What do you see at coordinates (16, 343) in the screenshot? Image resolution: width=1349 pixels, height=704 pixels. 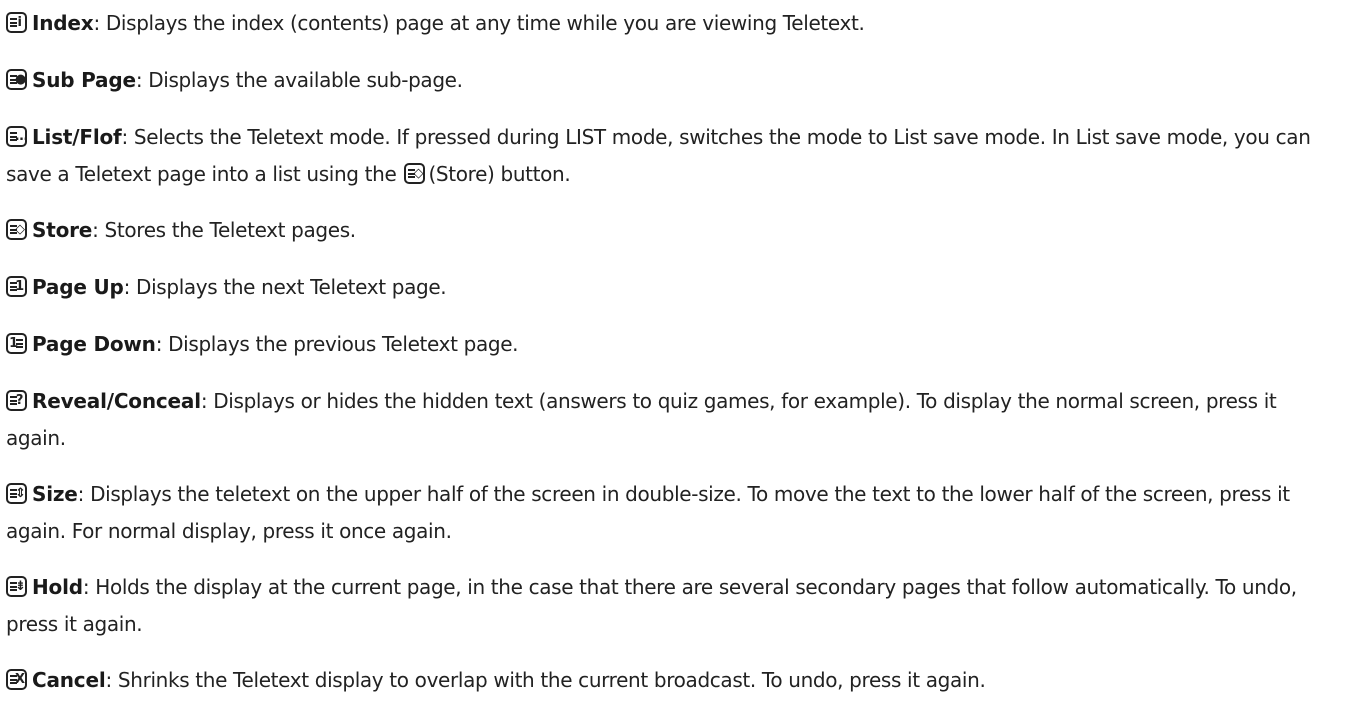 I see `page-down-icon: 1` at bounding box center [16, 343].